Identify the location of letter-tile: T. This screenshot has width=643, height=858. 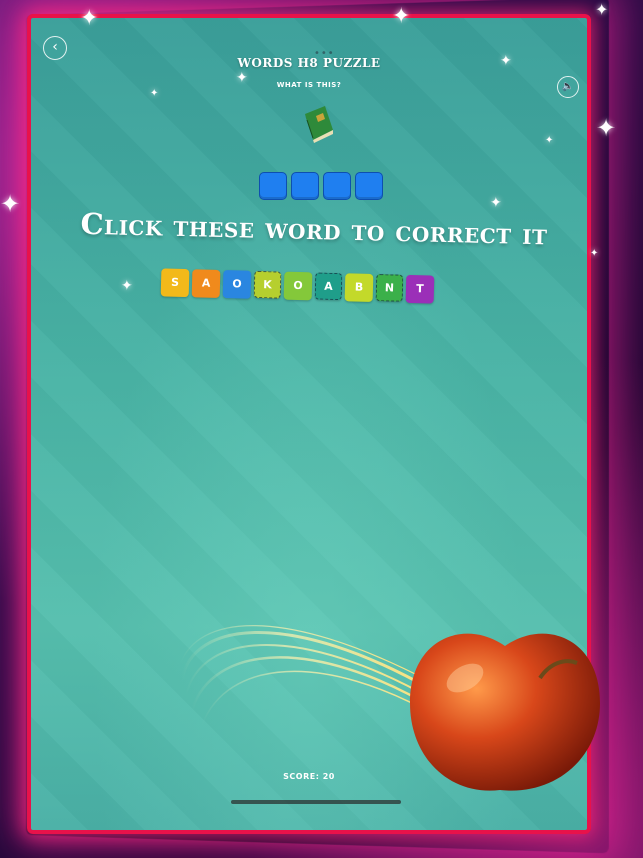
(420, 289).